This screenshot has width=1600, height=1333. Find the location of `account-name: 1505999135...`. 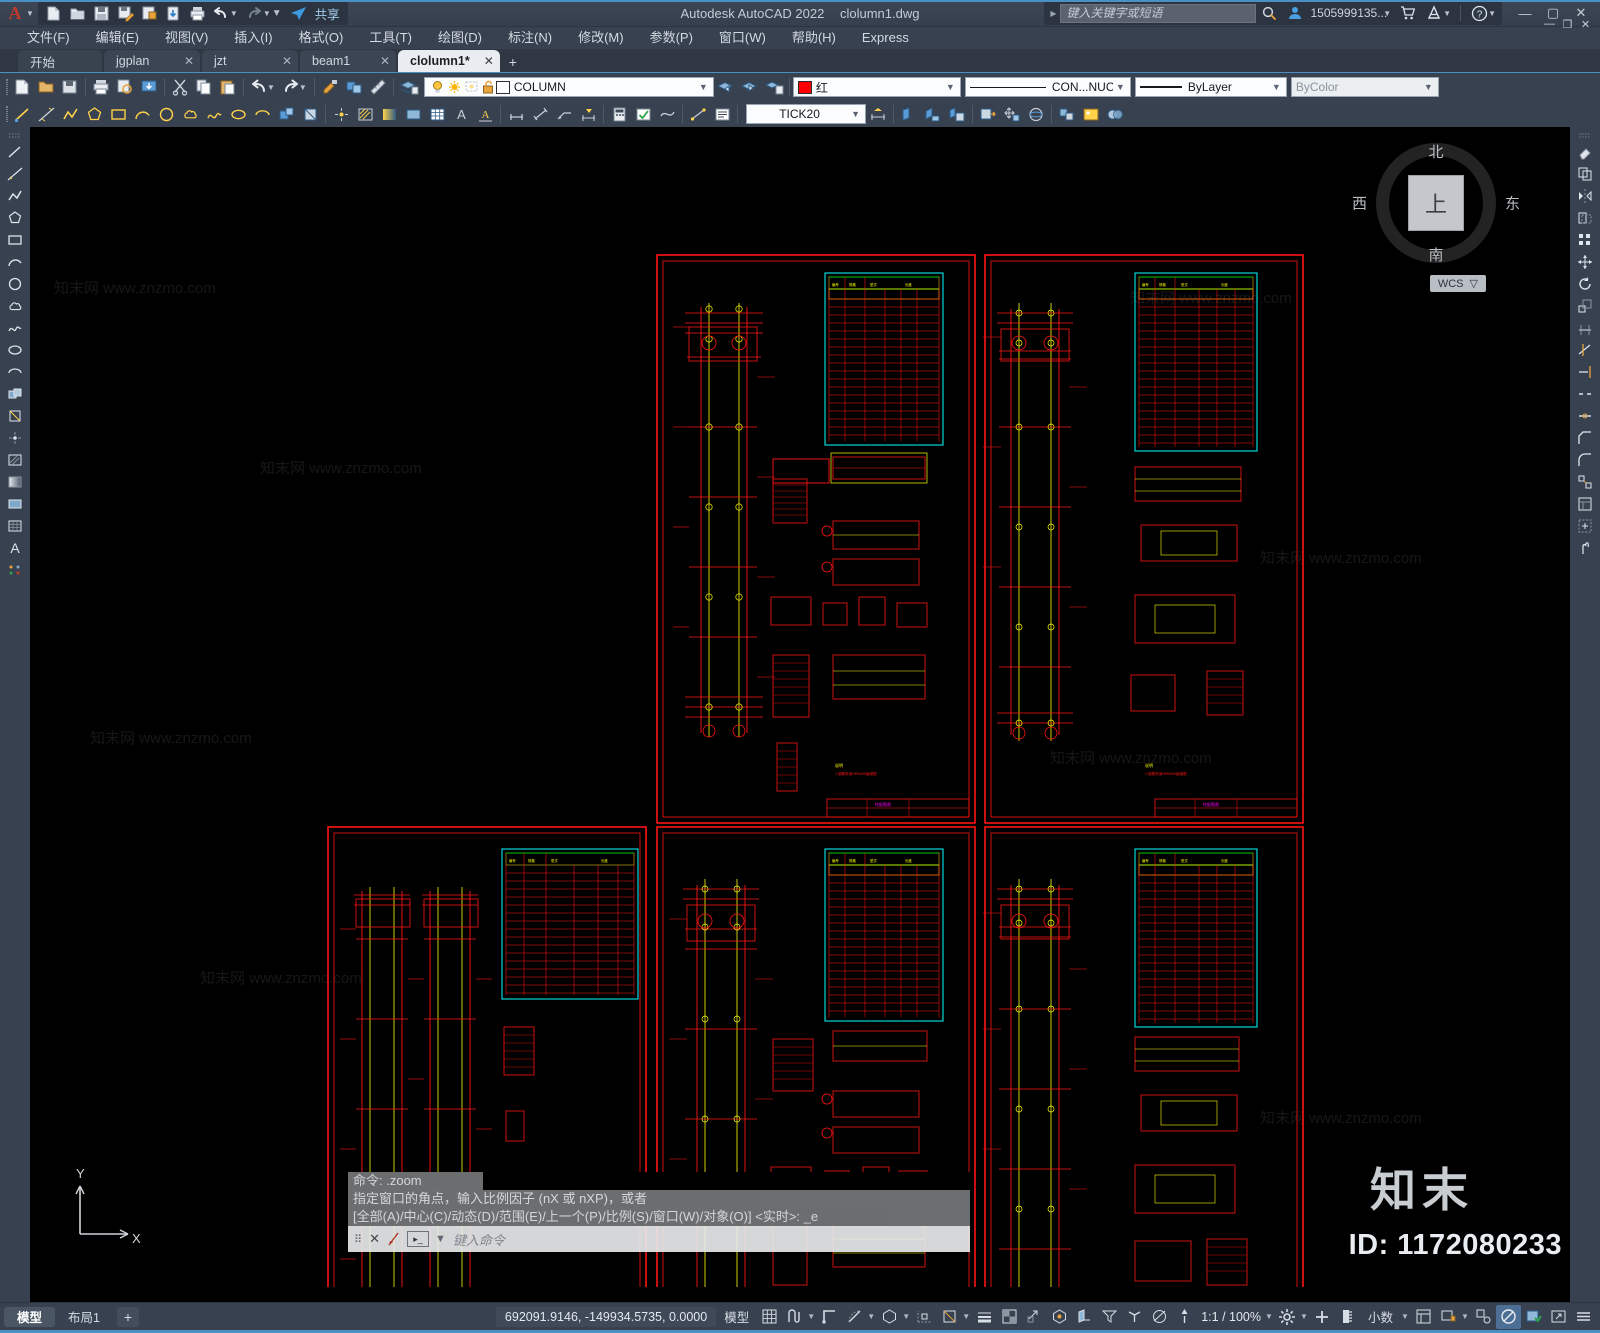

account-name: 1505999135... is located at coordinates (1347, 13).